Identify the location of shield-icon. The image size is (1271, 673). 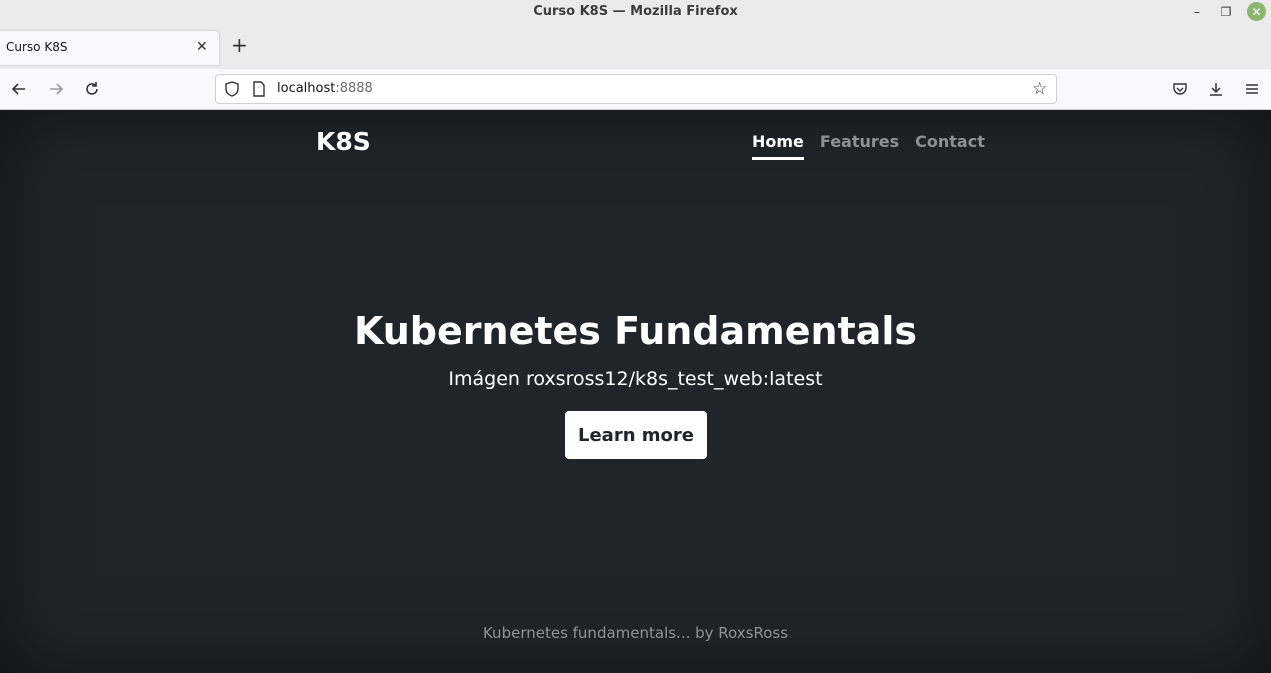
(232, 89).